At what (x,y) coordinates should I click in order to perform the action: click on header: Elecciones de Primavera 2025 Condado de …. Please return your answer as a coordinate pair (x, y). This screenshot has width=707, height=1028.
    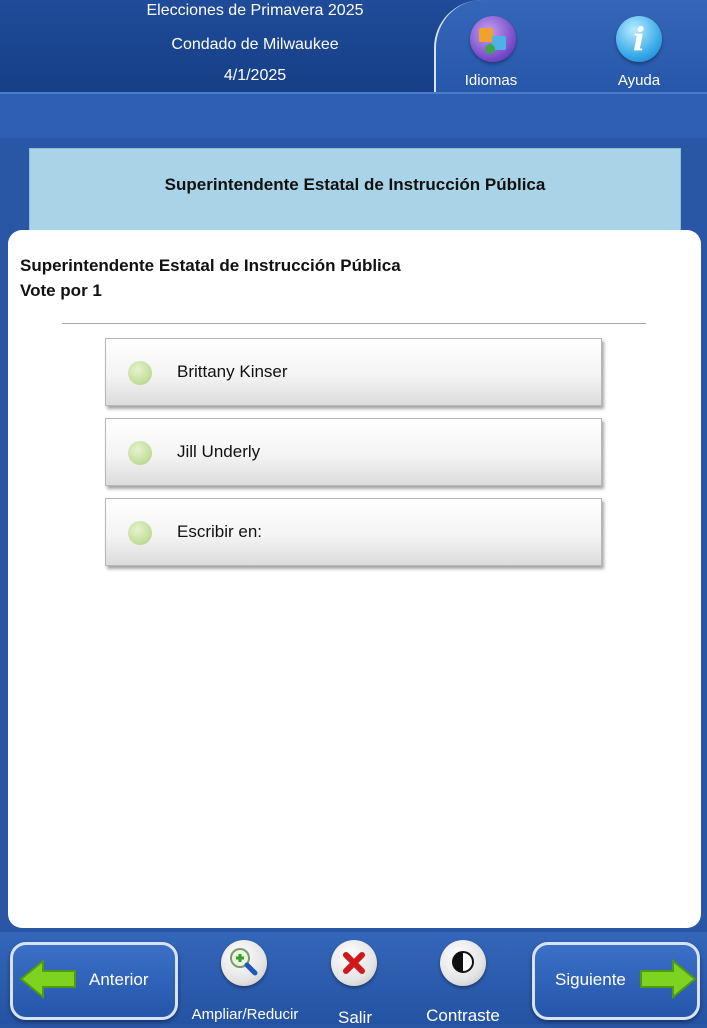
    Looking at the image, I should click on (353, 47).